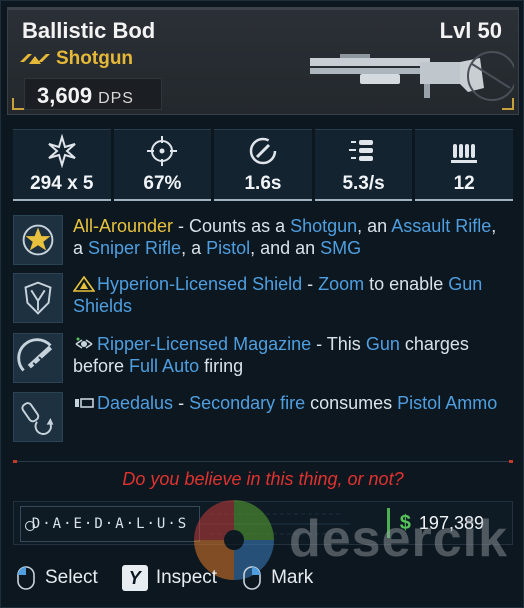 This screenshot has width=524, height=608. Describe the element at coordinates (341, 284) in the screenshot. I see `keyword-link: Zoom` at that location.